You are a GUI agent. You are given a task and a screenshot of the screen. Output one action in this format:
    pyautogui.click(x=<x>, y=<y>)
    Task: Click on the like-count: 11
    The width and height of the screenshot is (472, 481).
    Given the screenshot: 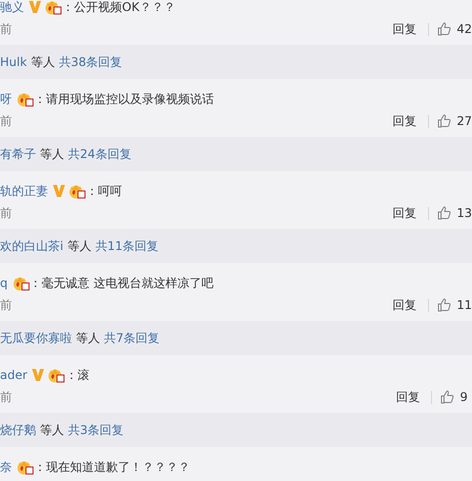 What is the action you would take?
    pyautogui.click(x=464, y=305)
    